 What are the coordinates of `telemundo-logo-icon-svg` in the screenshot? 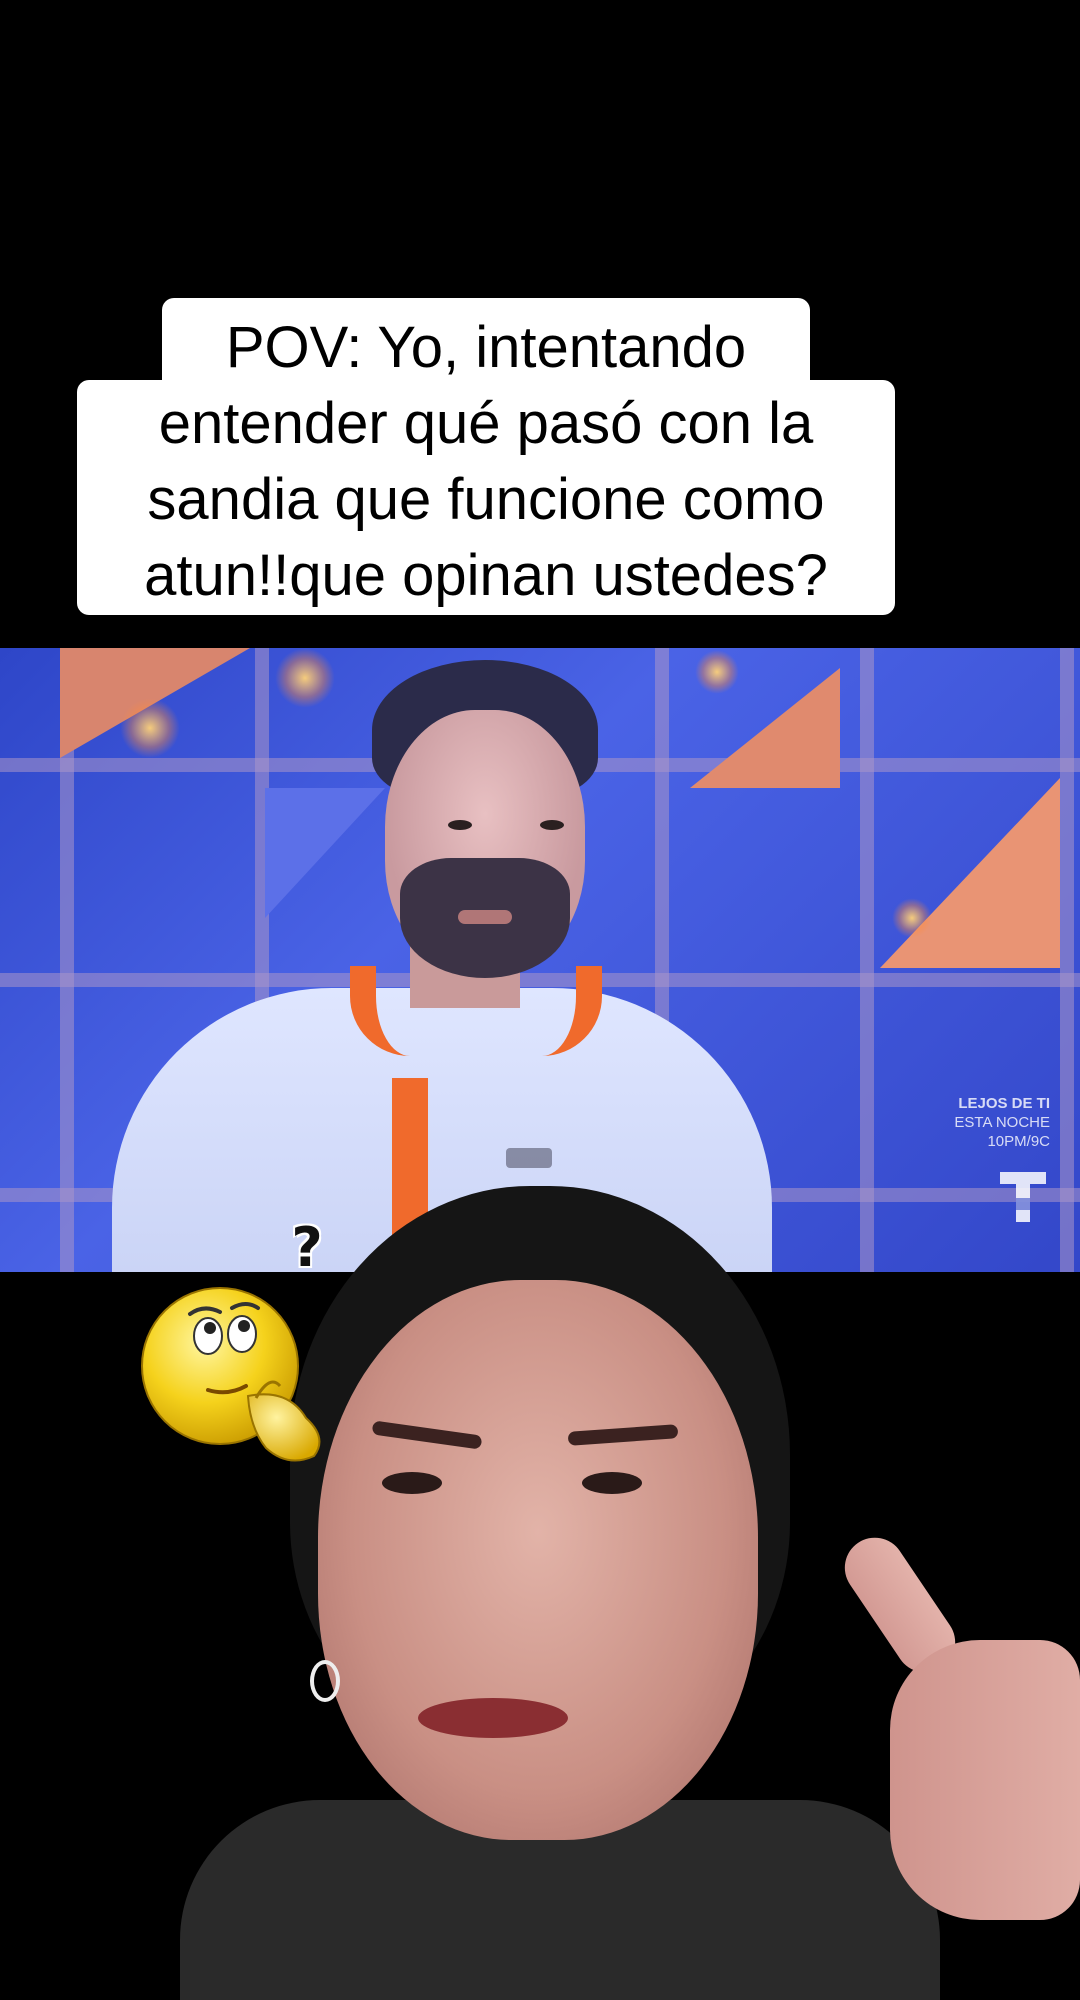 It's located at (1023, 1197).